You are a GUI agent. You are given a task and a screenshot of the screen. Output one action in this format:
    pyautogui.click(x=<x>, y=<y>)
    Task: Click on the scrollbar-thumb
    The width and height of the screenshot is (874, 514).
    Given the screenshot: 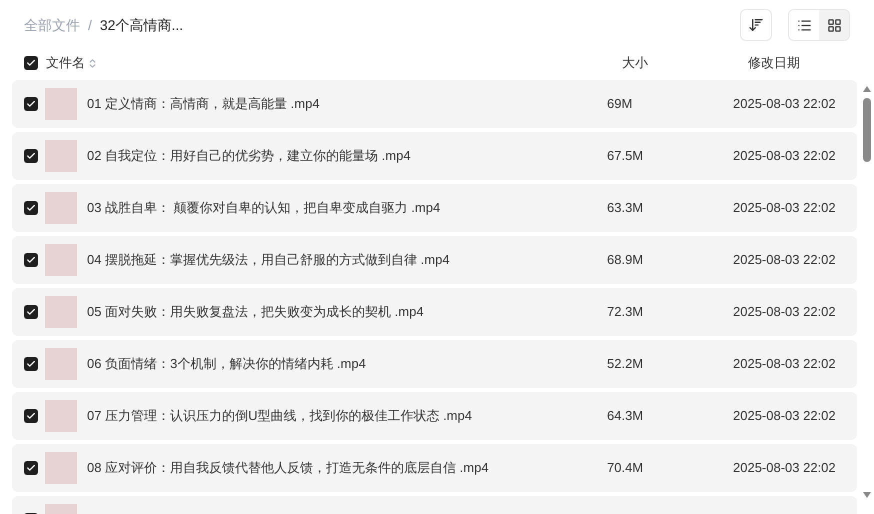 What is the action you would take?
    pyautogui.click(x=867, y=130)
    